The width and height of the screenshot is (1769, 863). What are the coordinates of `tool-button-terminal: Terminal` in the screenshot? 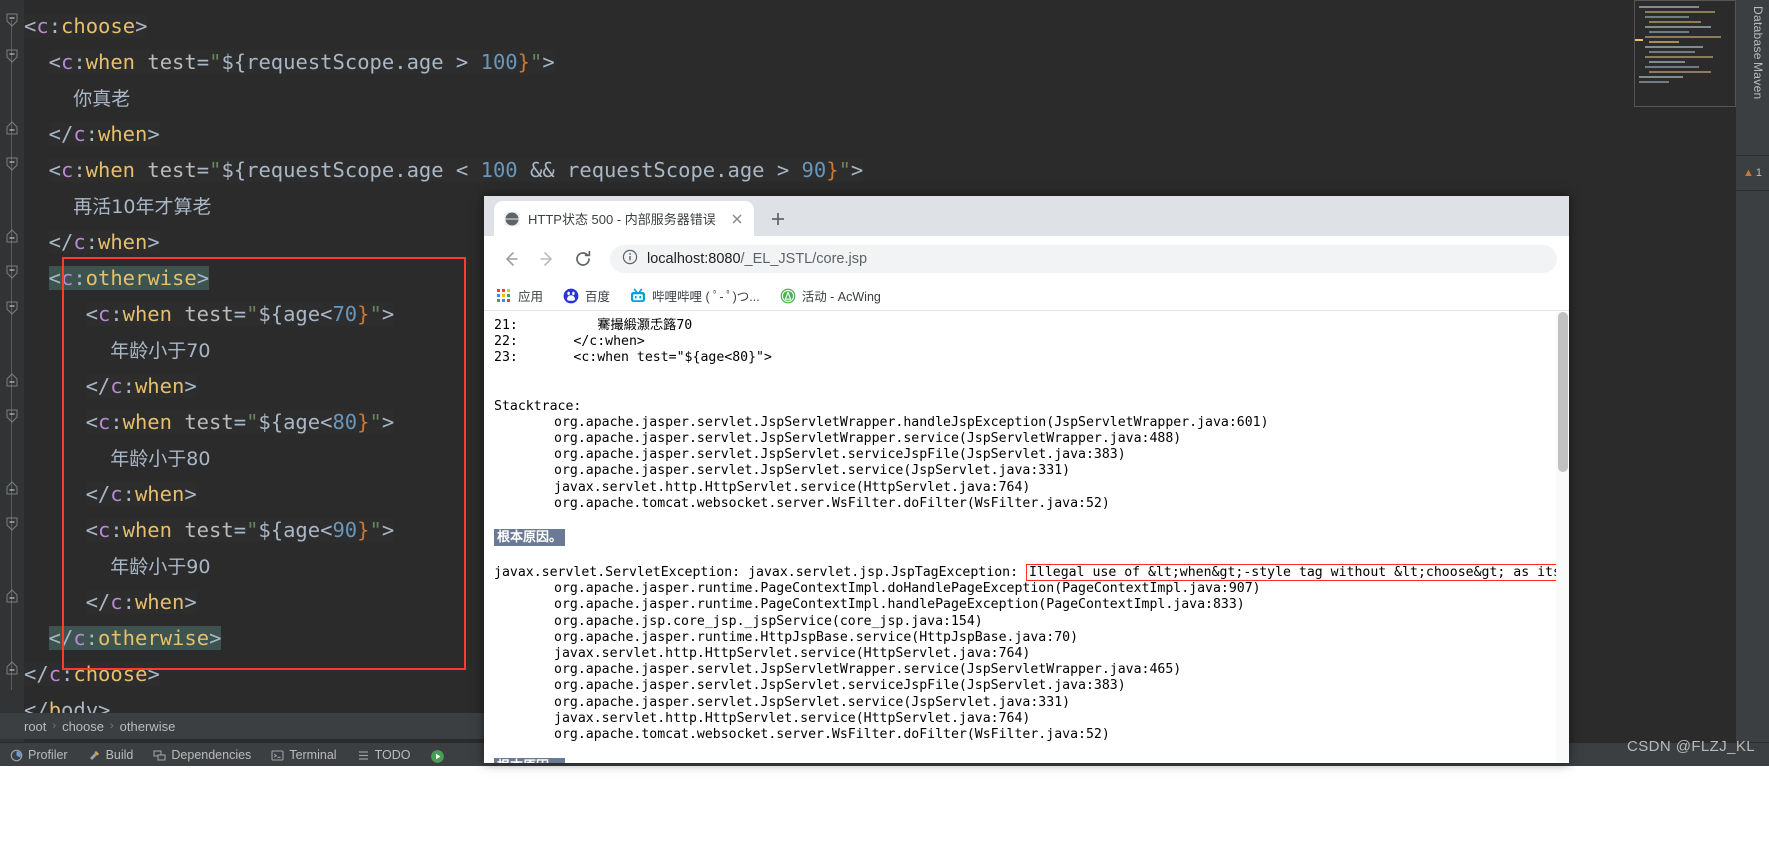 It's located at (303, 755).